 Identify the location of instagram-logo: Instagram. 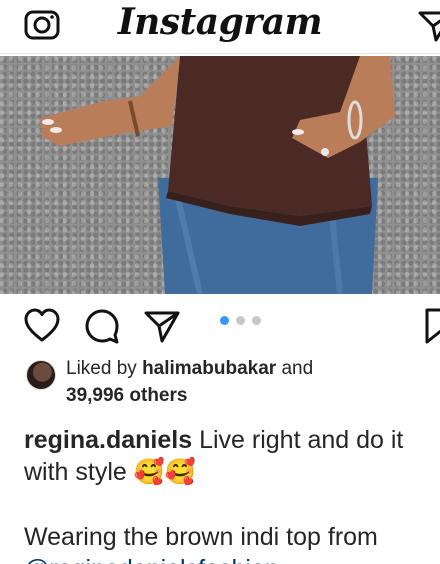
(220, 22).